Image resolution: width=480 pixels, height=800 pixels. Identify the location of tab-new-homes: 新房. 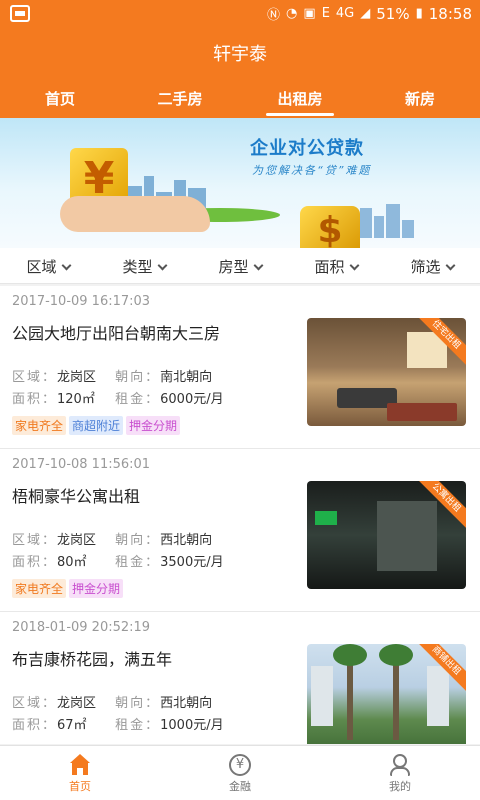
(420, 101).